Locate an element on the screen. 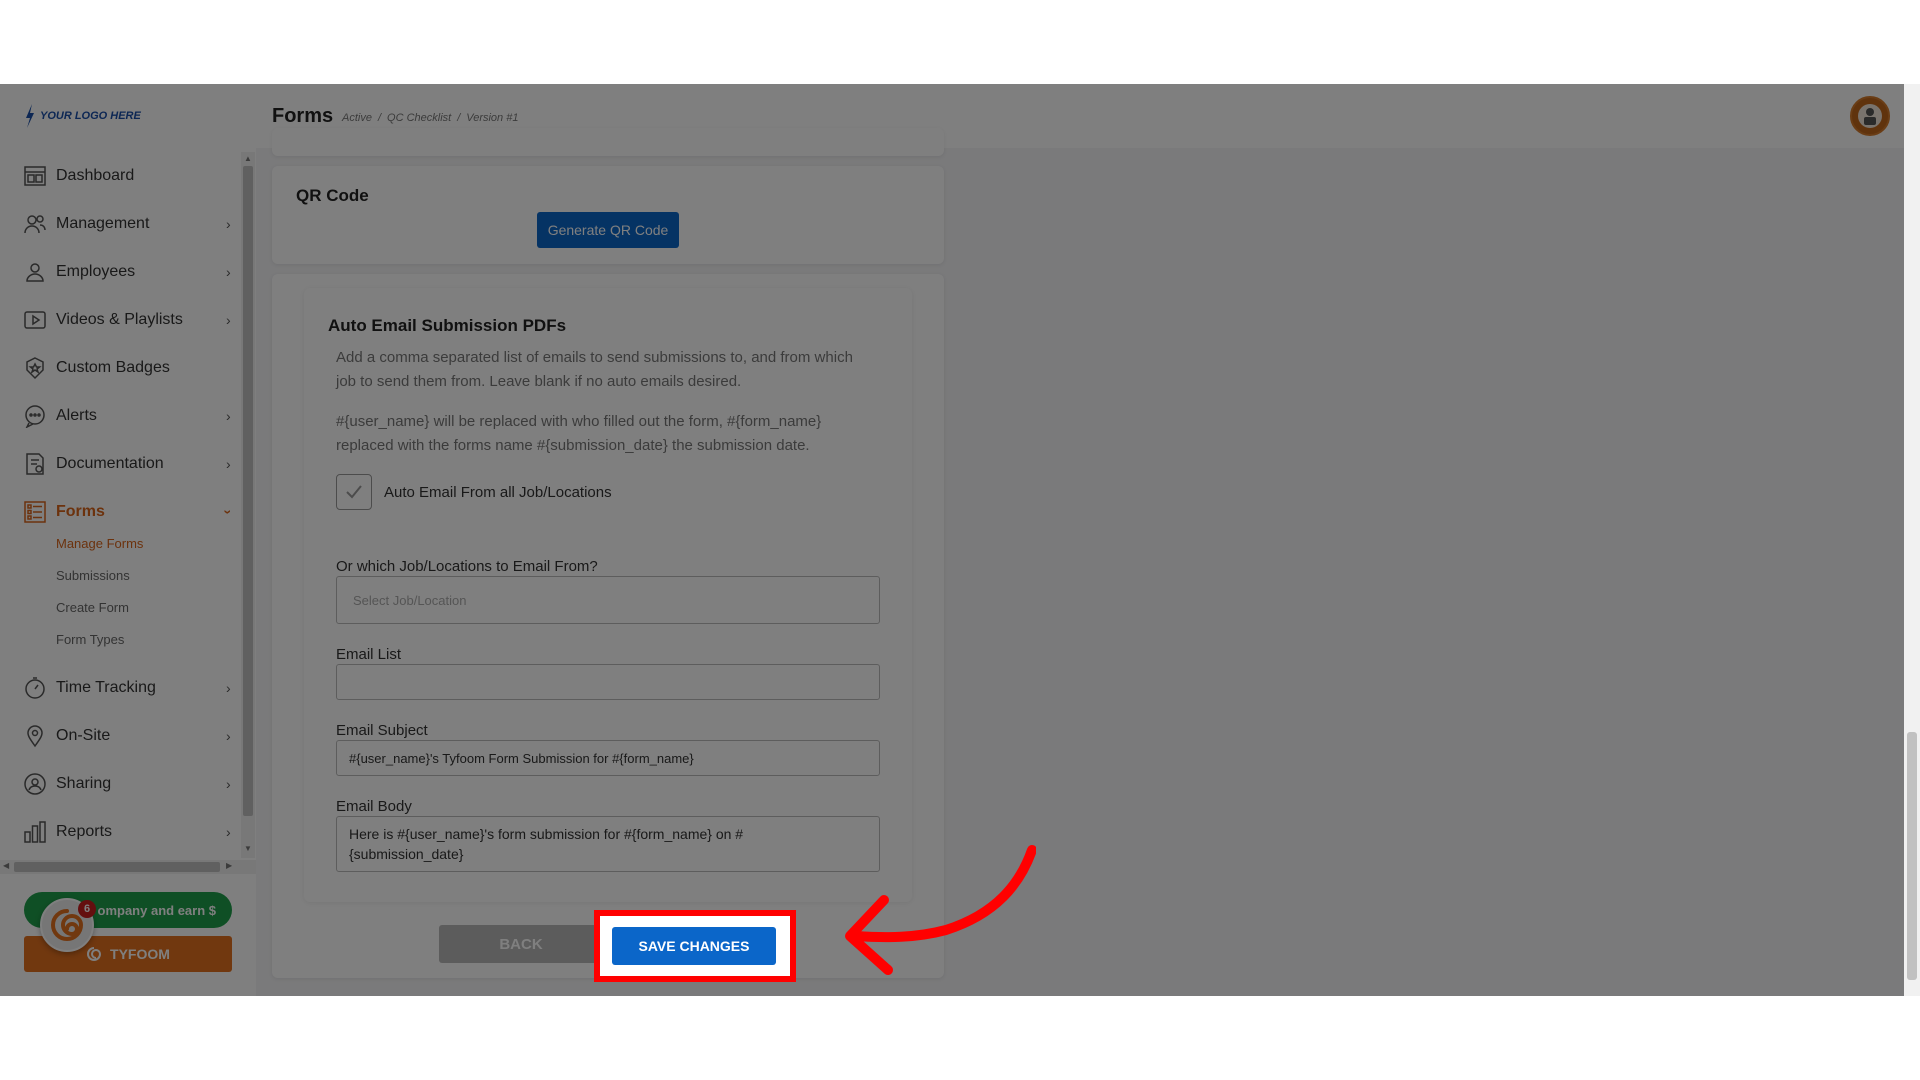 Image resolution: width=1920 pixels, height=1080 pixels. checkmark-icon is located at coordinates (354, 492).